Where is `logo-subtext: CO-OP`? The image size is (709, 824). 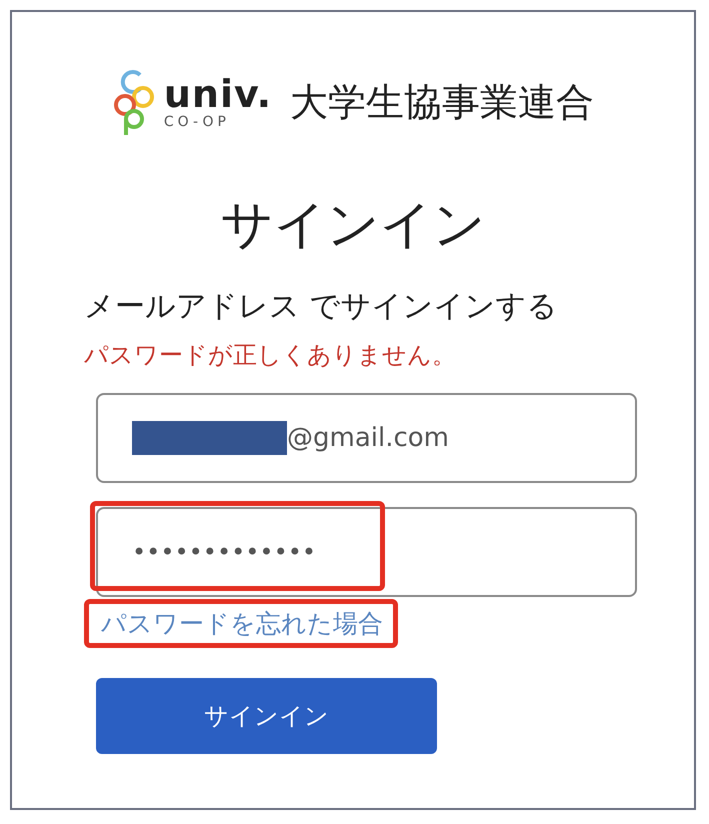
logo-subtext: CO-OP is located at coordinates (197, 122).